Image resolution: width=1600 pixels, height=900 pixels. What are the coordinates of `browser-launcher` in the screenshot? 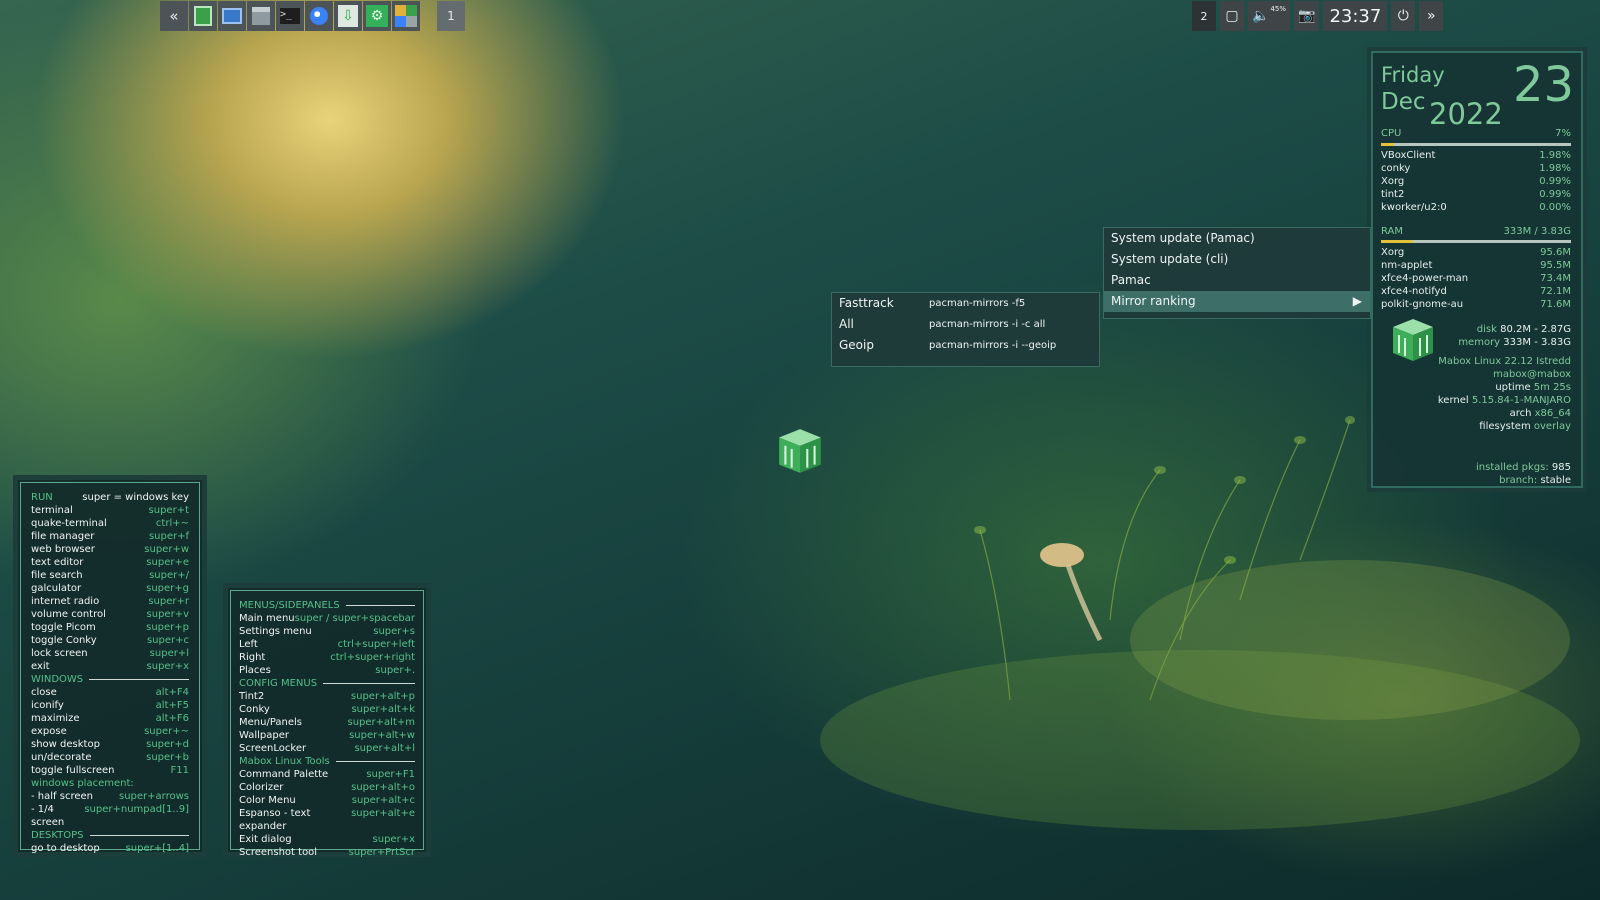 It's located at (319, 16).